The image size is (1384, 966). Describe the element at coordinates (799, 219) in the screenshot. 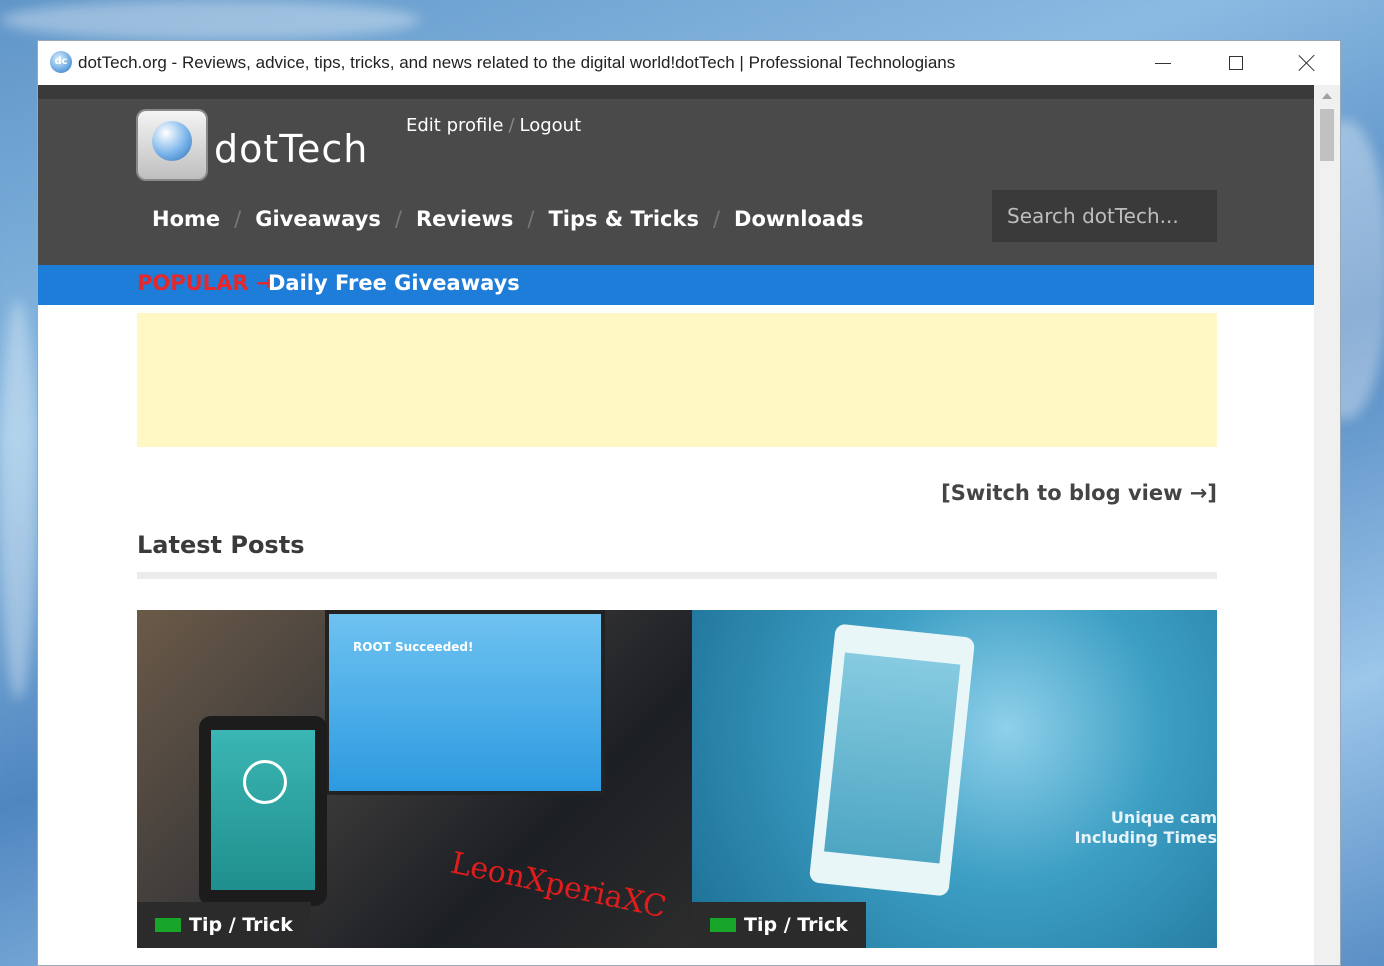

I see `nav-downloads: Downloads` at that location.